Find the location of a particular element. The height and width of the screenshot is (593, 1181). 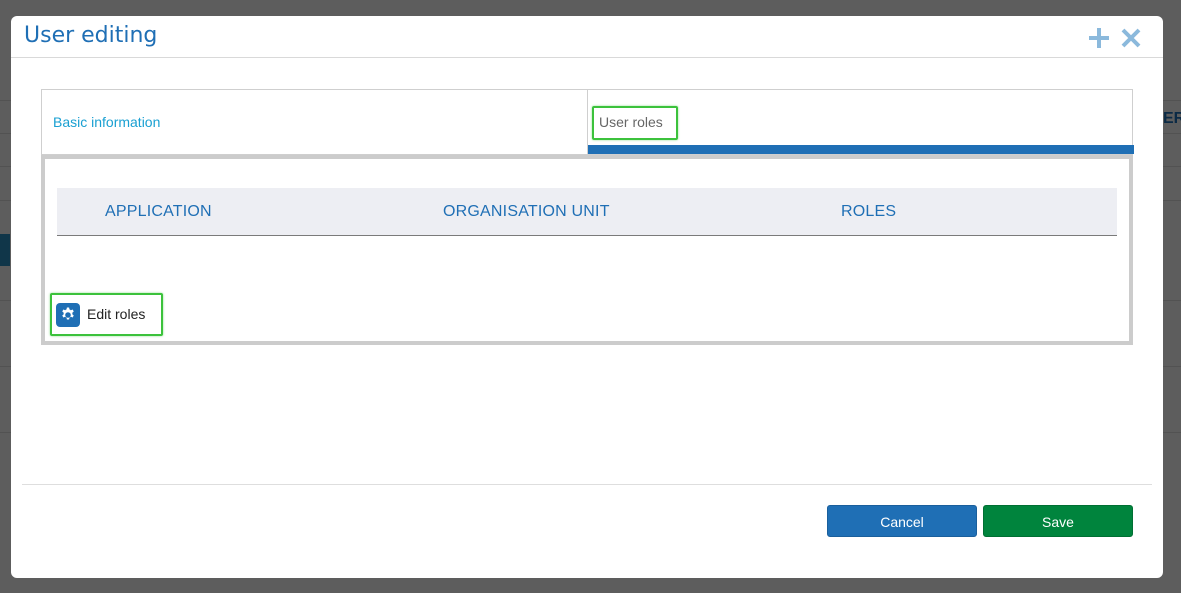

tab-label: Basic information is located at coordinates (107, 122).